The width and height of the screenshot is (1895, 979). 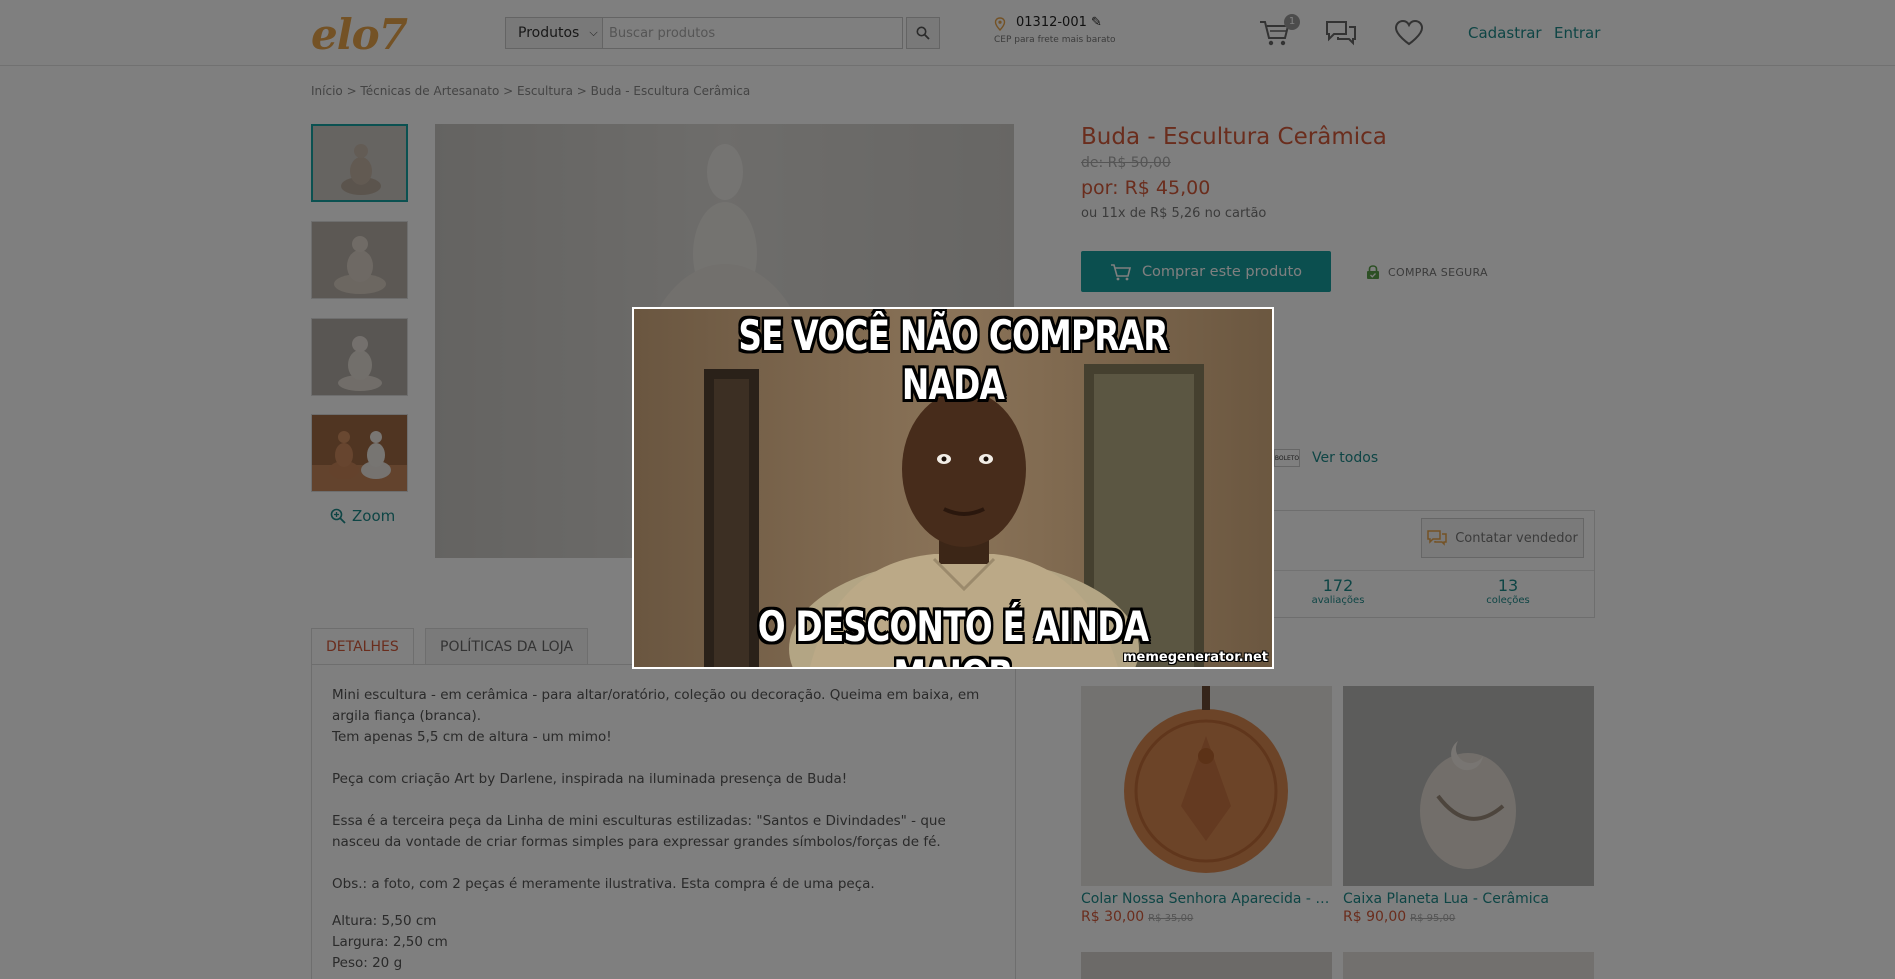 I want to click on meme-watermark: memegenerator.net, so click(x=1195, y=657).